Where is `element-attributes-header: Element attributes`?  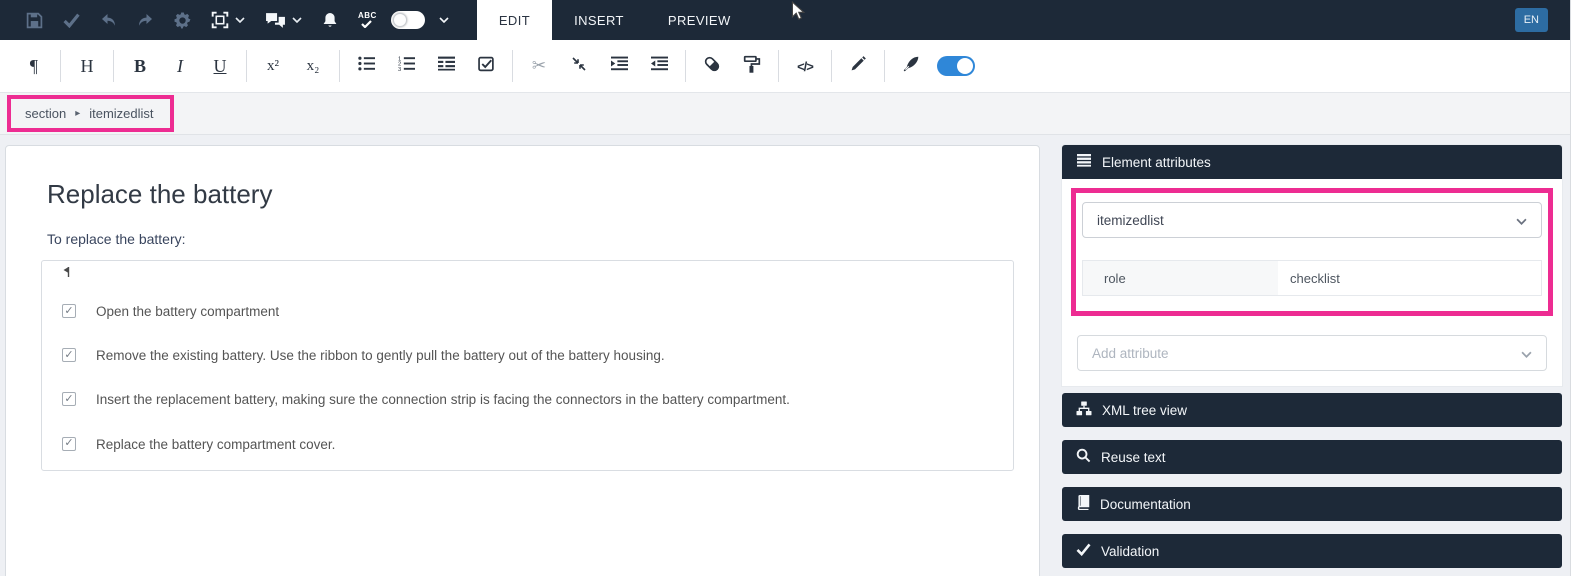 element-attributes-header: Element attributes is located at coordinates (1312, 162).